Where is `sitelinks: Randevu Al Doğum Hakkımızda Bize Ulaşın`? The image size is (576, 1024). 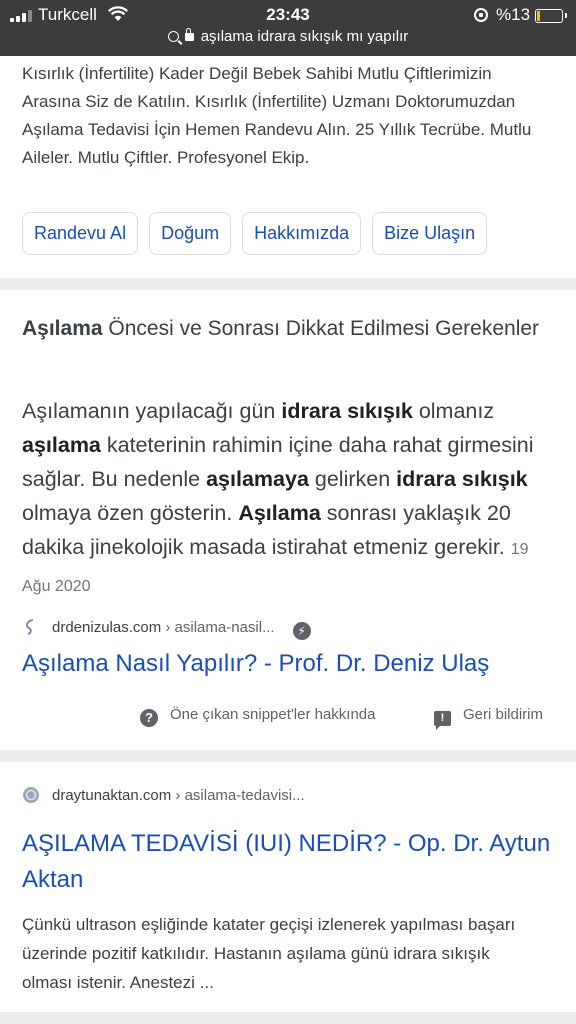
sitelinks: Randevu Al Doğum Hakkımızda Bize Ulaşın is located at coordinates (255, 233).